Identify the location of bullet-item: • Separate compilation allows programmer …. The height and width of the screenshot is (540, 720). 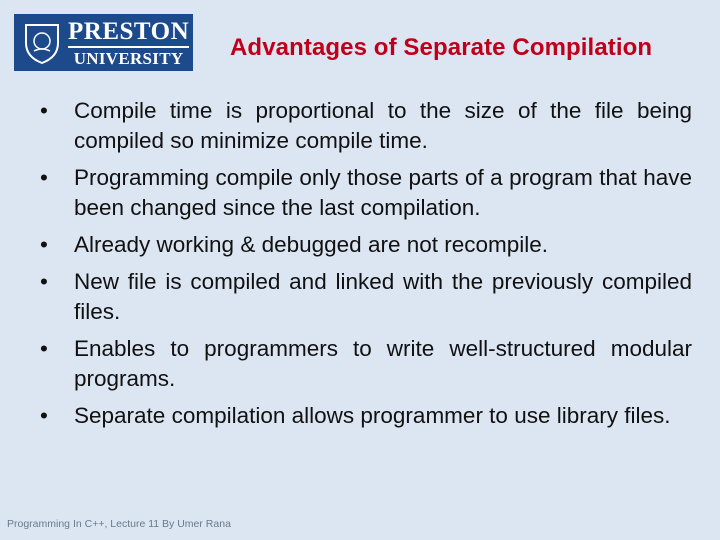
(366, 416).